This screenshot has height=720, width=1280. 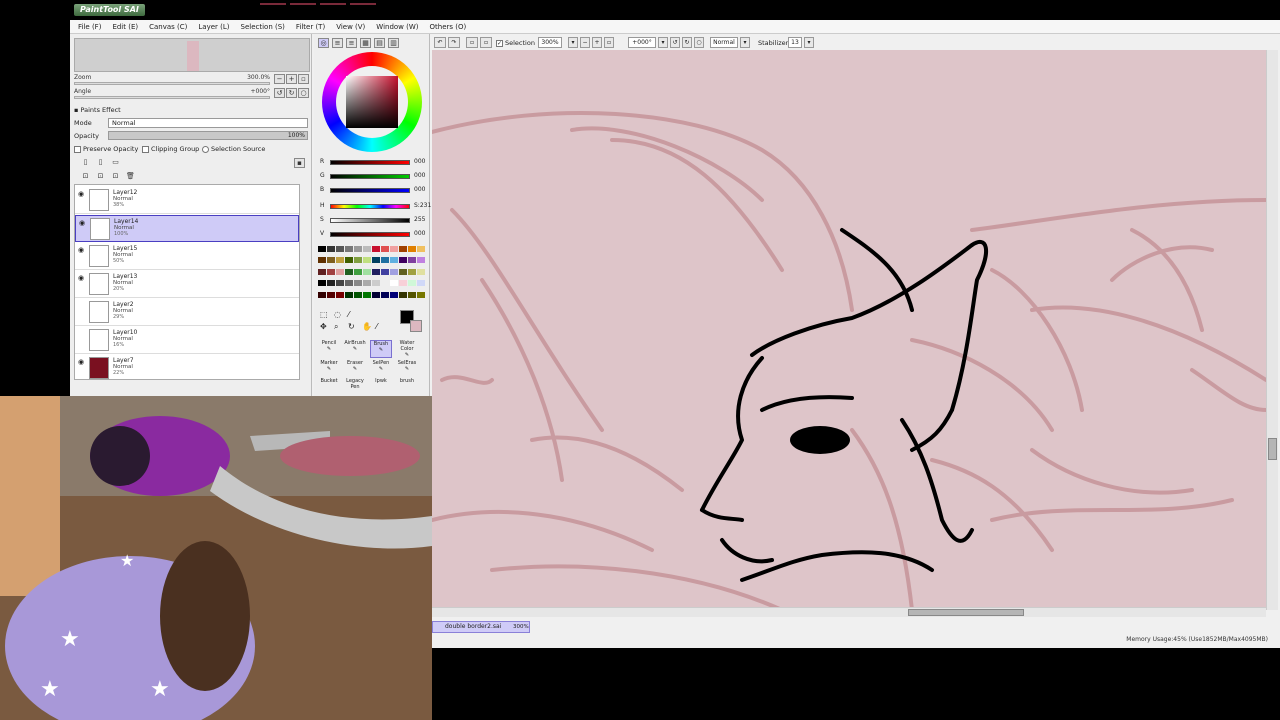 What do you see at coordinates (291, 79) in the screenshot?
I see `zoom-in-button: +` at bounding box center [291, 79].